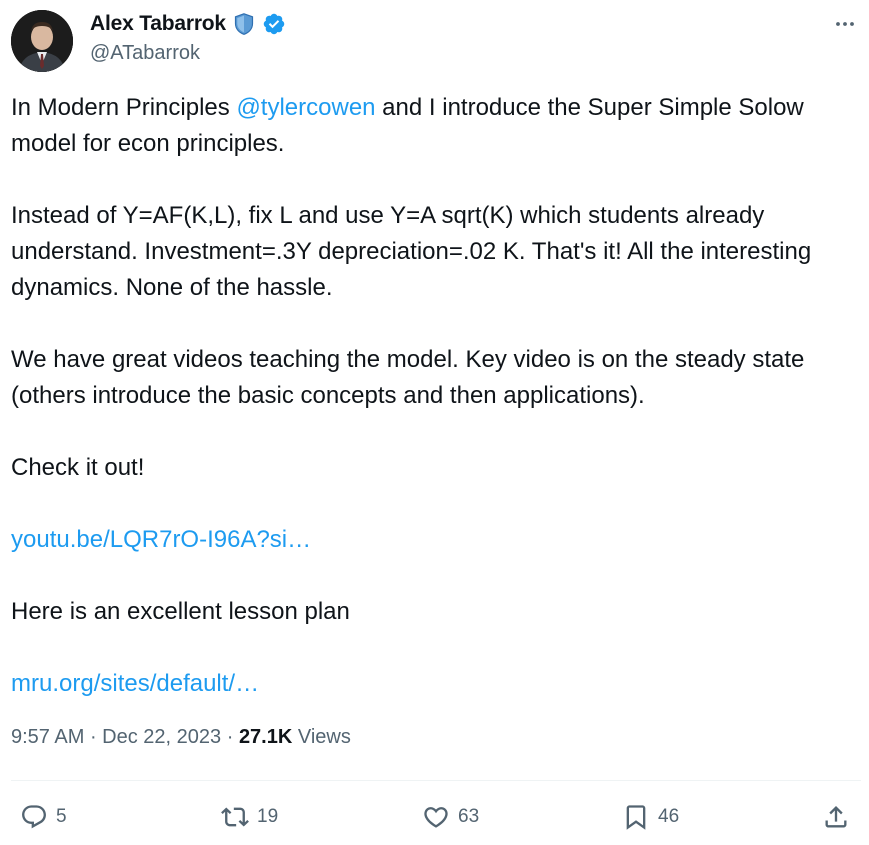 This screenshot has width=869, height=845. Describe the element at coordinates (436, 780) in the screenshot. I see `divider` at that location.